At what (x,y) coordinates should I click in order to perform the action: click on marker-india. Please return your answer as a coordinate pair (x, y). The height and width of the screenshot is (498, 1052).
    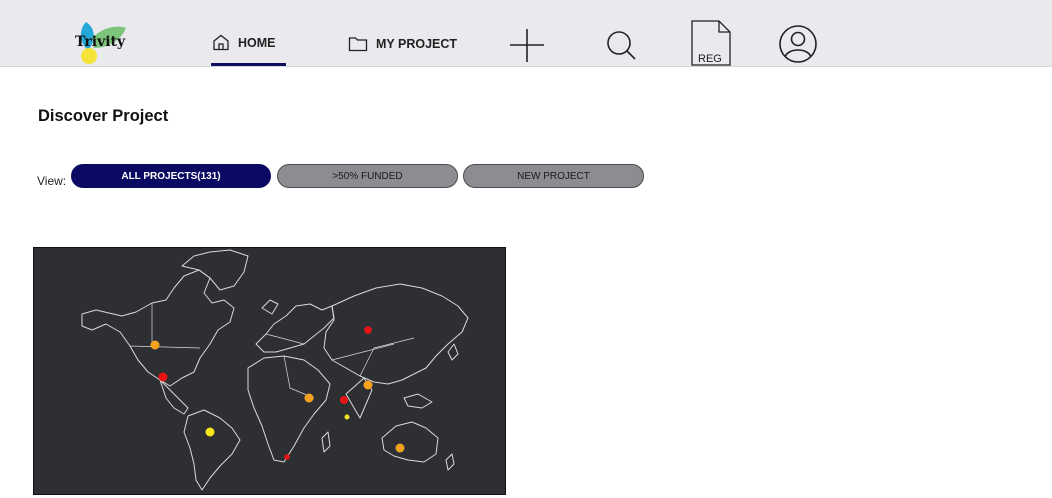
    Looking at the image, I should click on (344, 400).